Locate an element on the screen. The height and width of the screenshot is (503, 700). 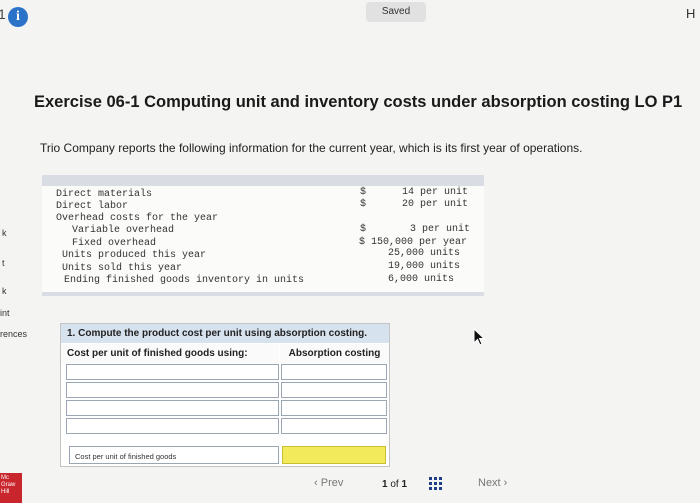
publisher-logo: Mc Graw Hill is located at coordinates (11, 488).